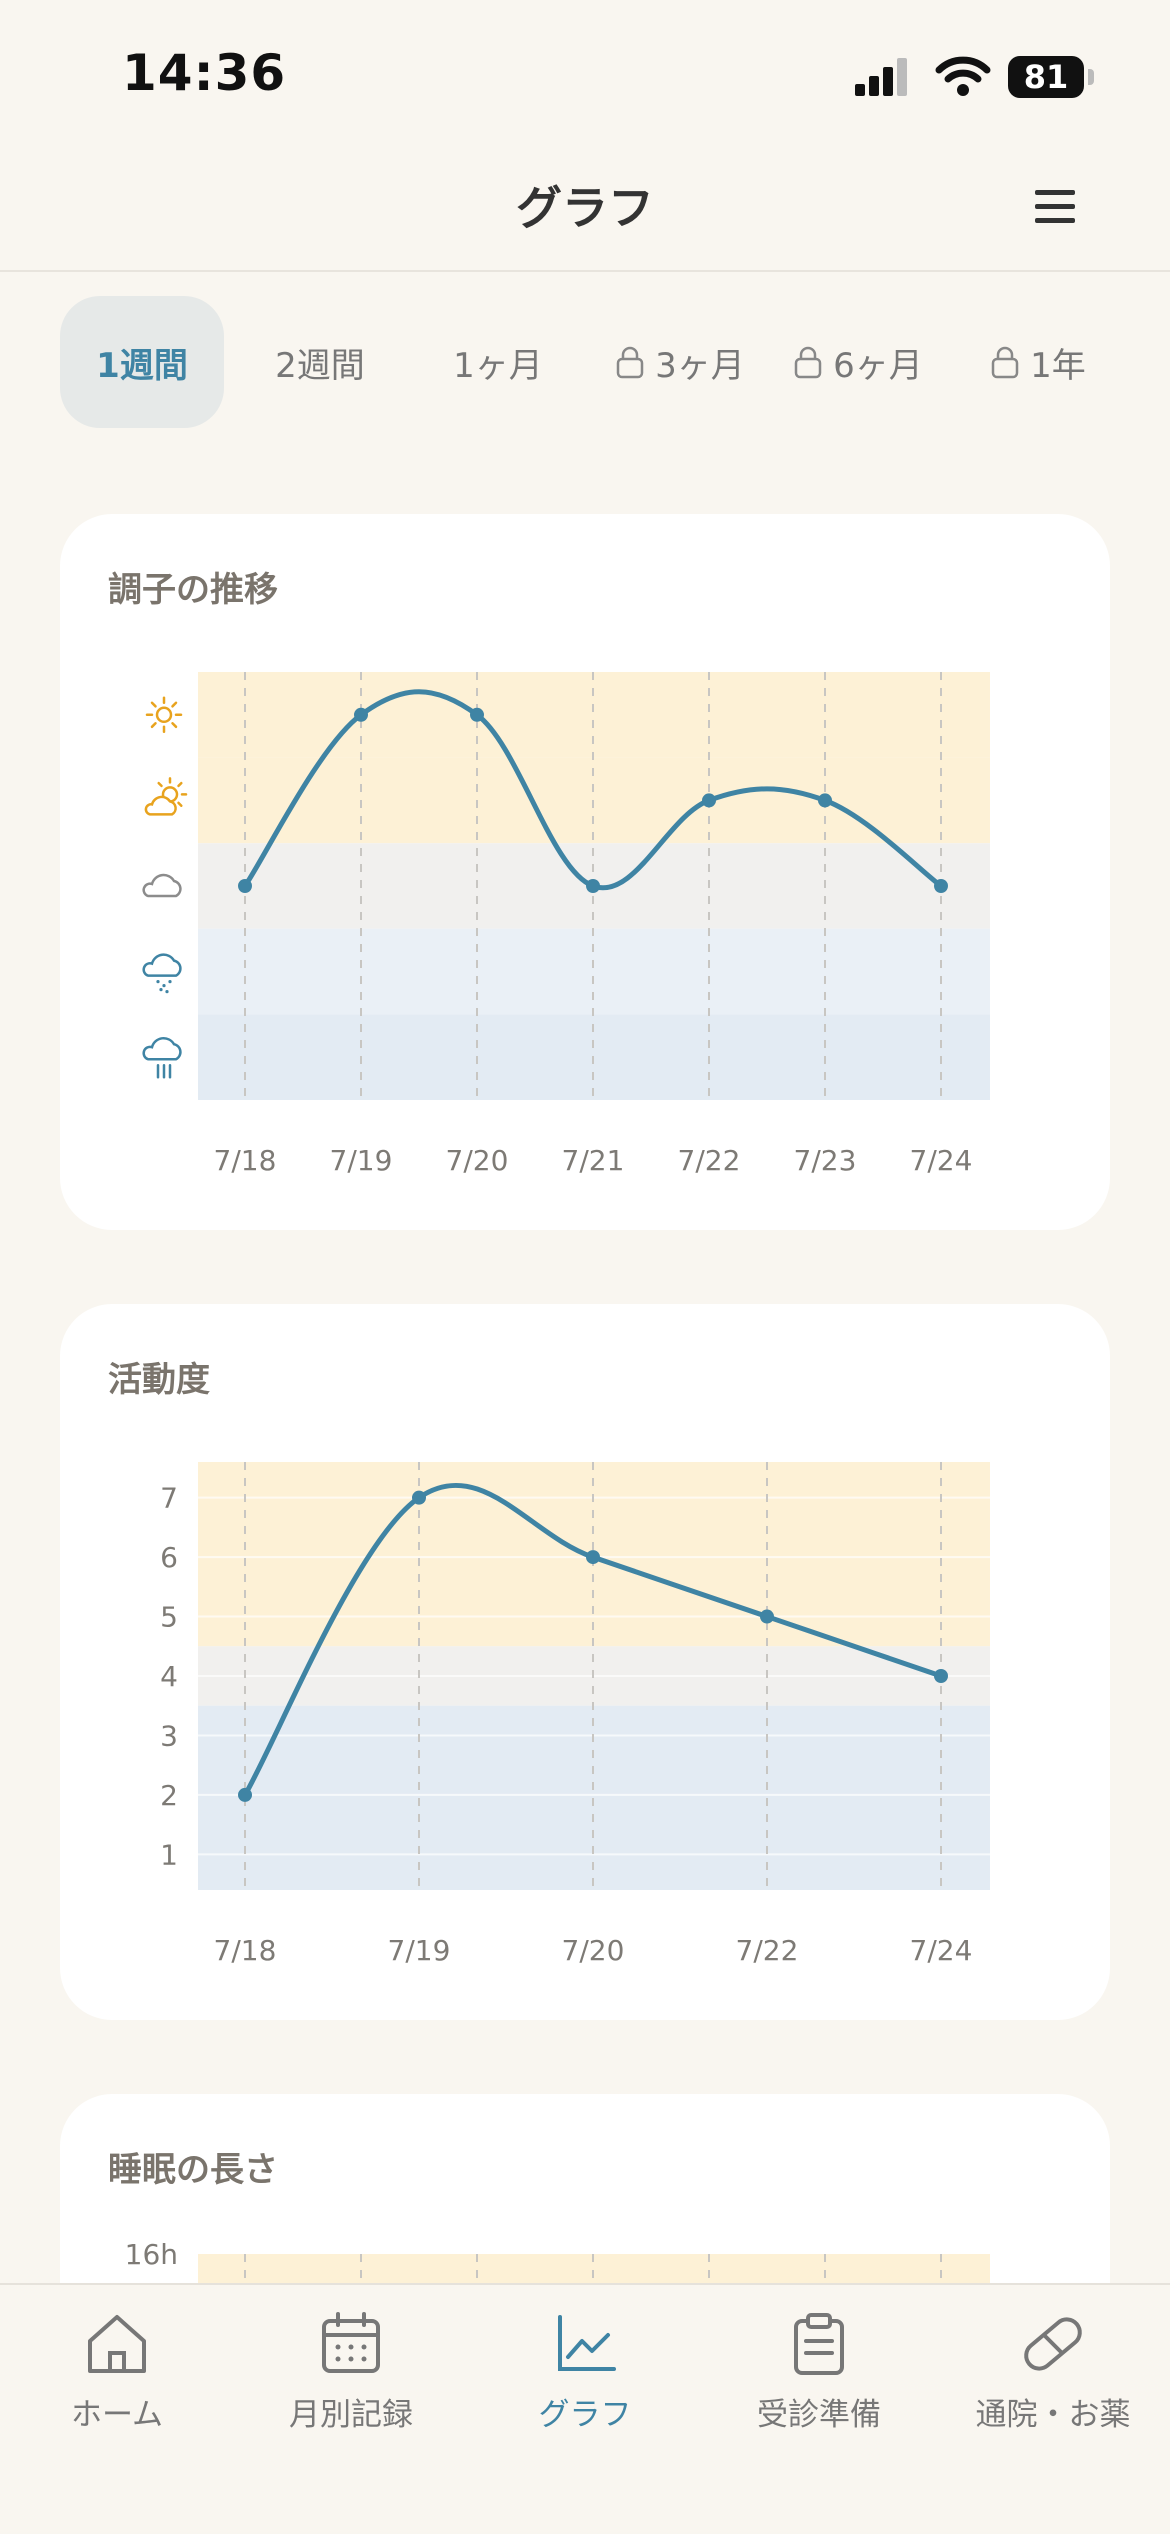 The image size is (1170, 2534). I want to click on nav-label: 通院・お薬, so click(1053, 2415).